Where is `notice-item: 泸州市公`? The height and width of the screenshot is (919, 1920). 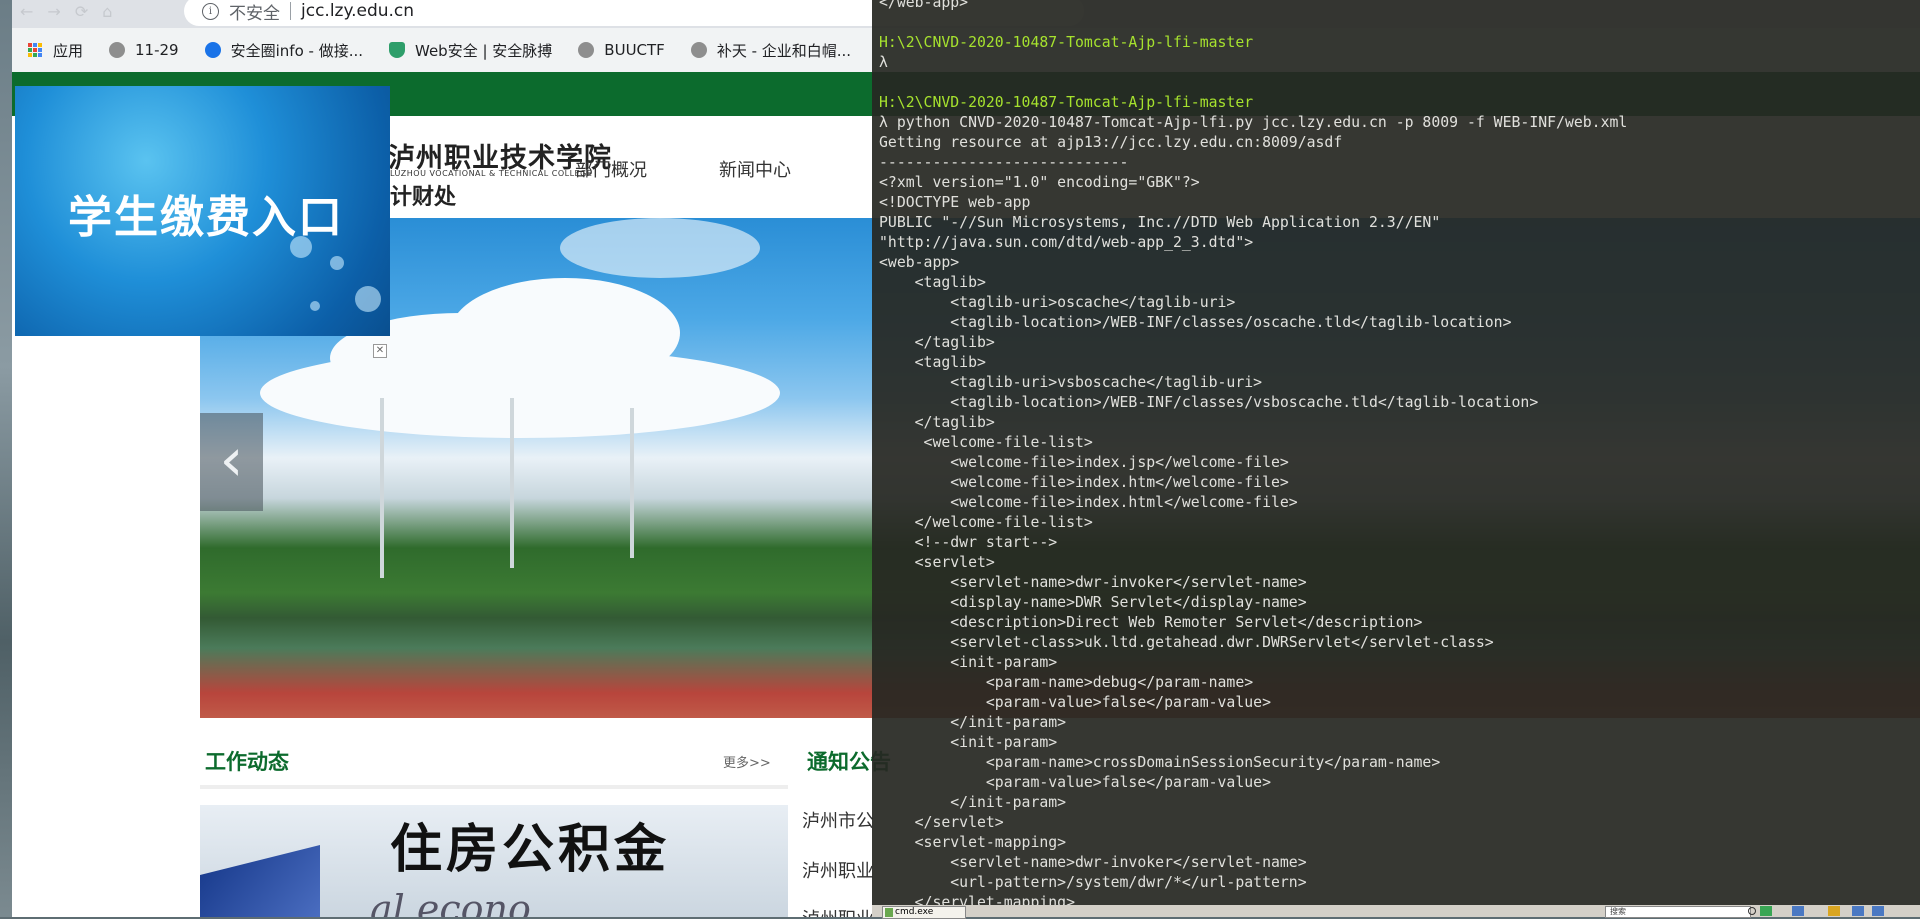
notice-item: 泸州市公 is located at coordinates (838, 820).